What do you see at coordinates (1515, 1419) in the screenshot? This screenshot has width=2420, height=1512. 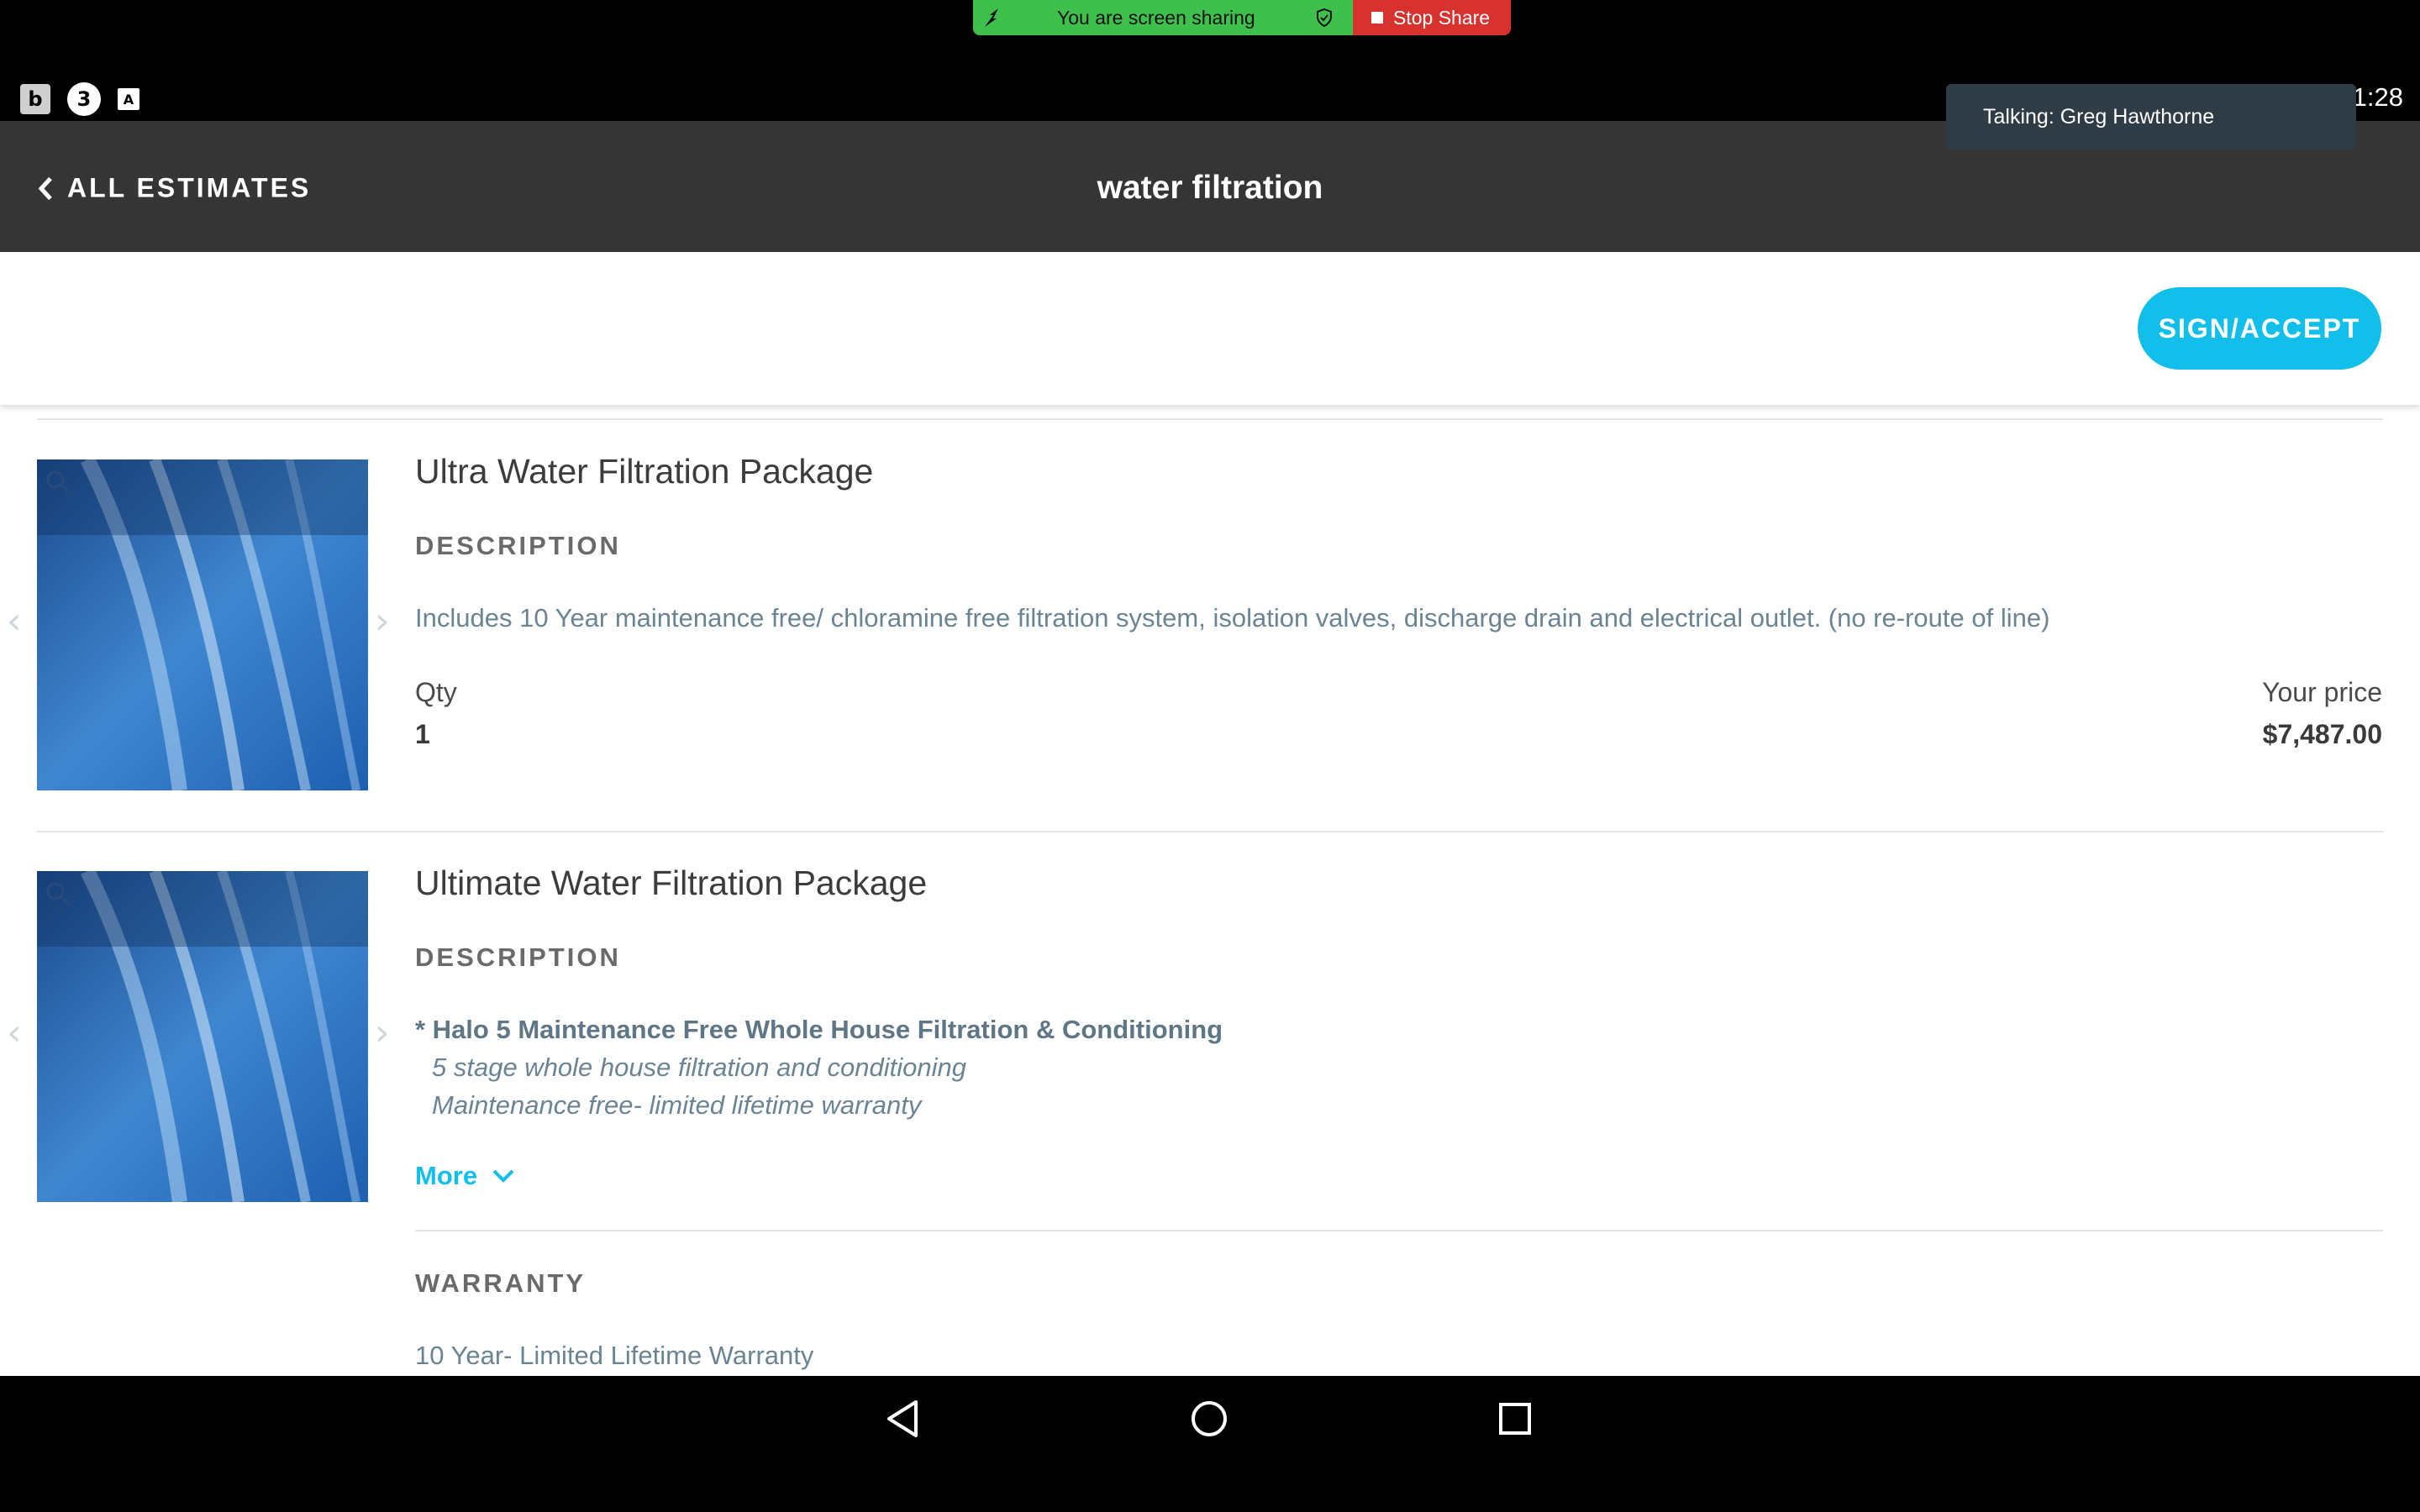 I see `recents-square-icon` at bounding box center [1515, 1419].